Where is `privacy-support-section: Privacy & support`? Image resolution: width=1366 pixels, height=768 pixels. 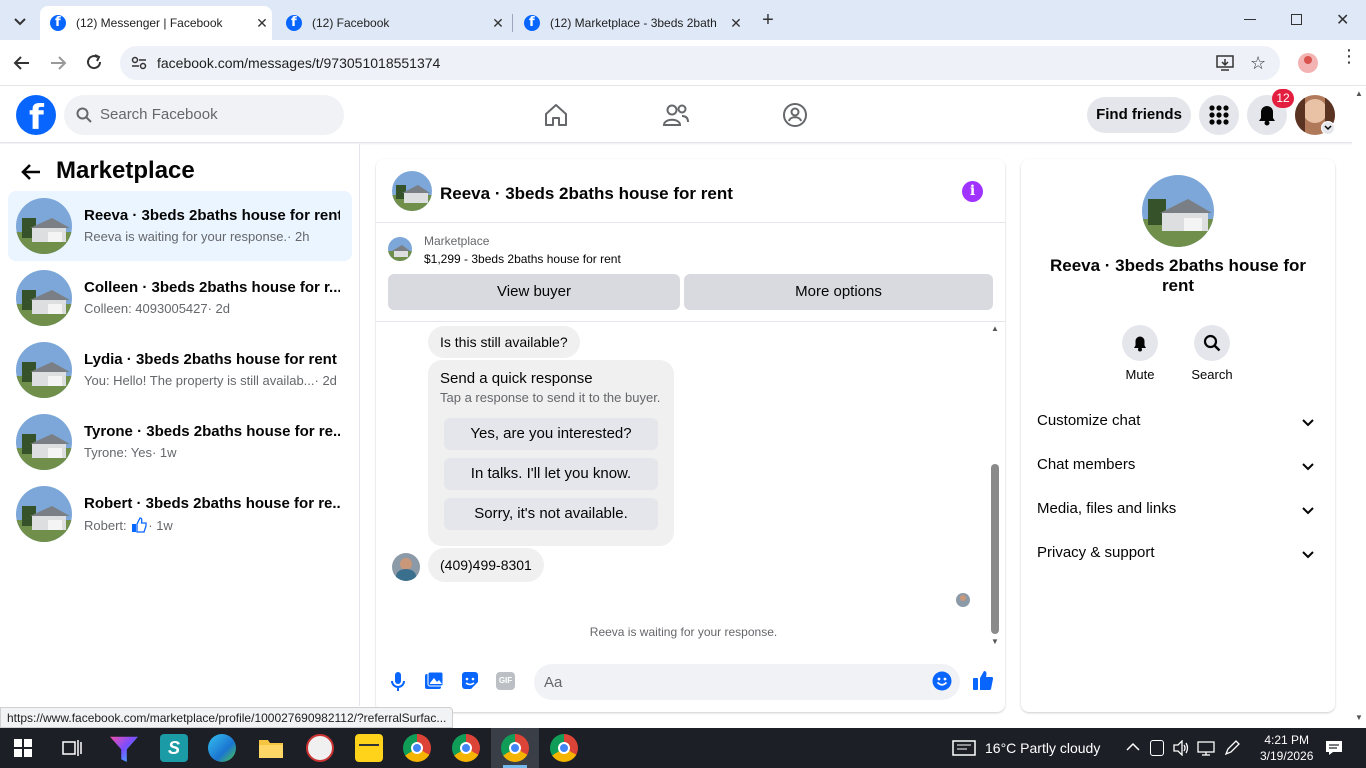
privacy-support-section: Privacy & support is located at coordinates (1178, 556).